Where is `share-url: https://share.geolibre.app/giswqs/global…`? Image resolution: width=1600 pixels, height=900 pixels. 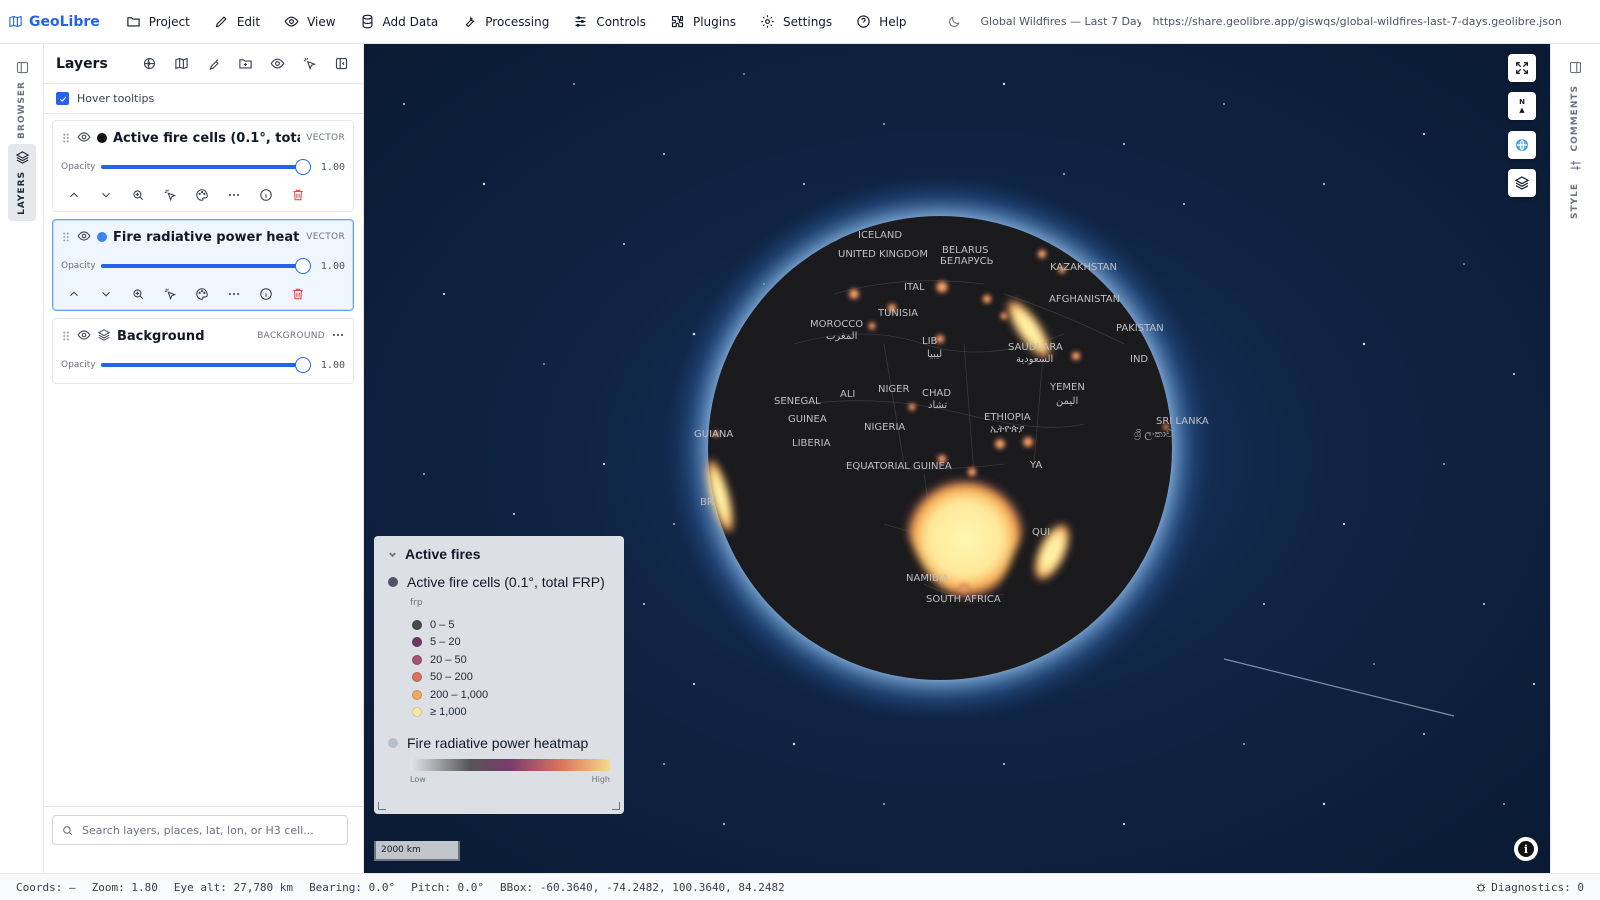
share-url: https://share.geolibre.app/giswqs/global… is located at coordinates (1357, 21).